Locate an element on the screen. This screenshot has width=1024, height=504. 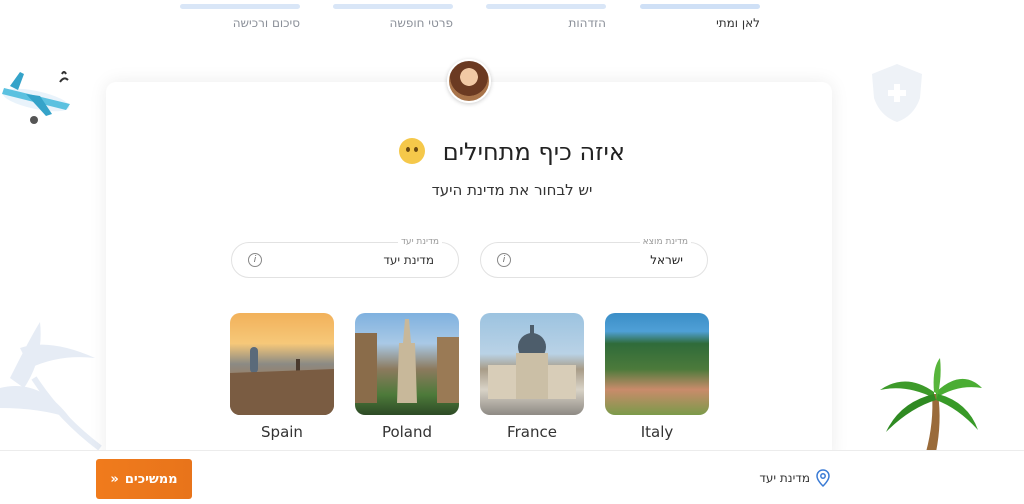
destination-field-label: מדינת יעד is located at coordinates (420, 242).